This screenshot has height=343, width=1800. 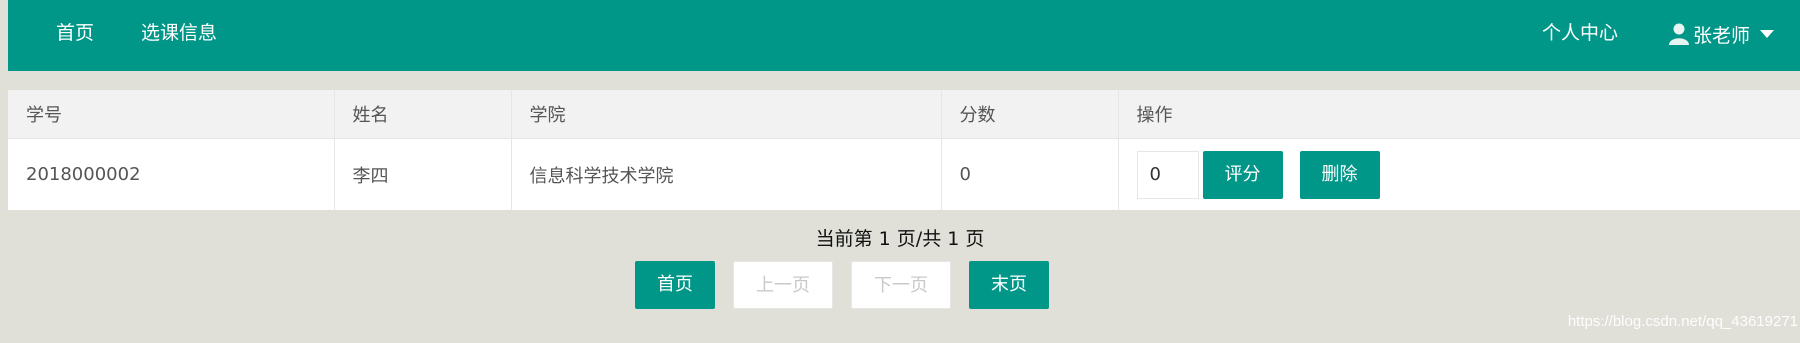 What do you see at coordinates (726, 174) in the screenshot?
I see `cell-college: 信息科学技术学院` at bounding box center [726, 174].